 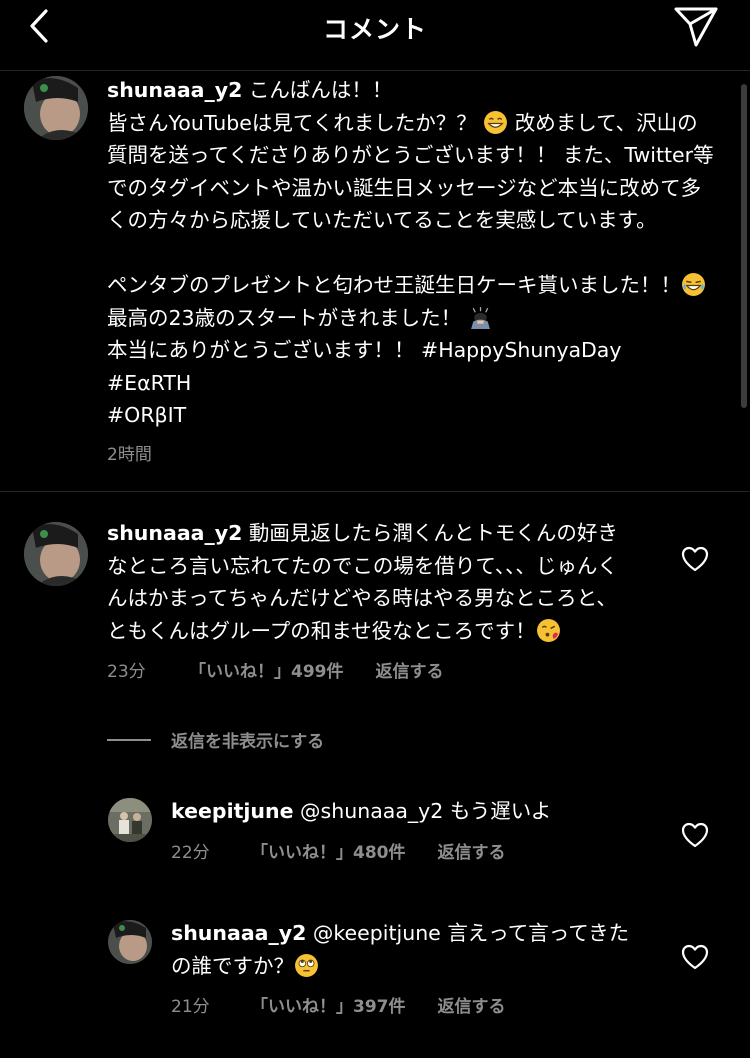 What do you see at coordinates (174, 533) in the screenshot?
I see `comment-username: shunaaa_y2` at bounding box center [174, 533].